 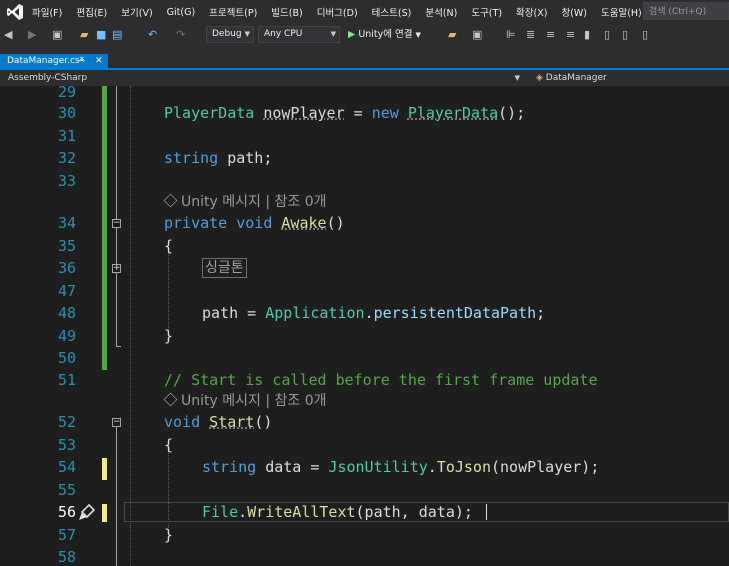 What do you see at coordinates (84, 35) in the screenshot?
I see `open-folder-icon: ▰` at bounding box center [84, 35].